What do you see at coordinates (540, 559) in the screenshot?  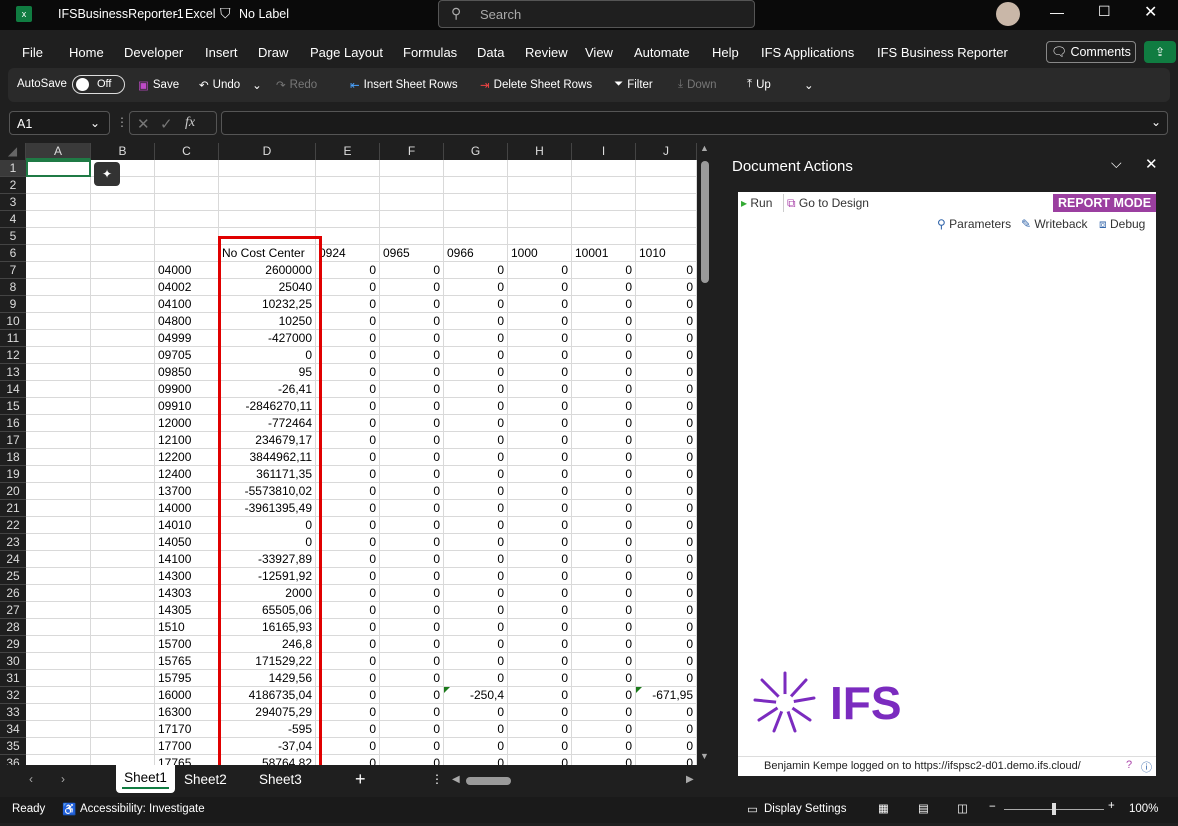 I see `cell-H24: 0` at bounding box center [540, 559].